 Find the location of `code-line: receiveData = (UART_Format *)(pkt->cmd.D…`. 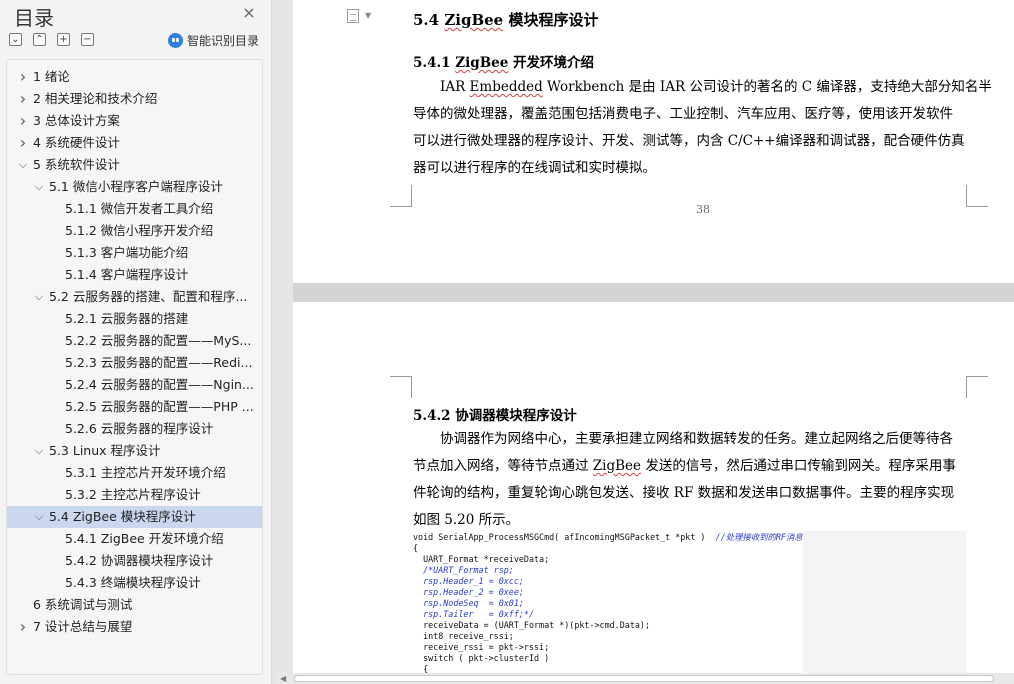

code-line: receiveData = (UART_Format *)(pkt->cmd.D… is located at coordinates (531, 625).